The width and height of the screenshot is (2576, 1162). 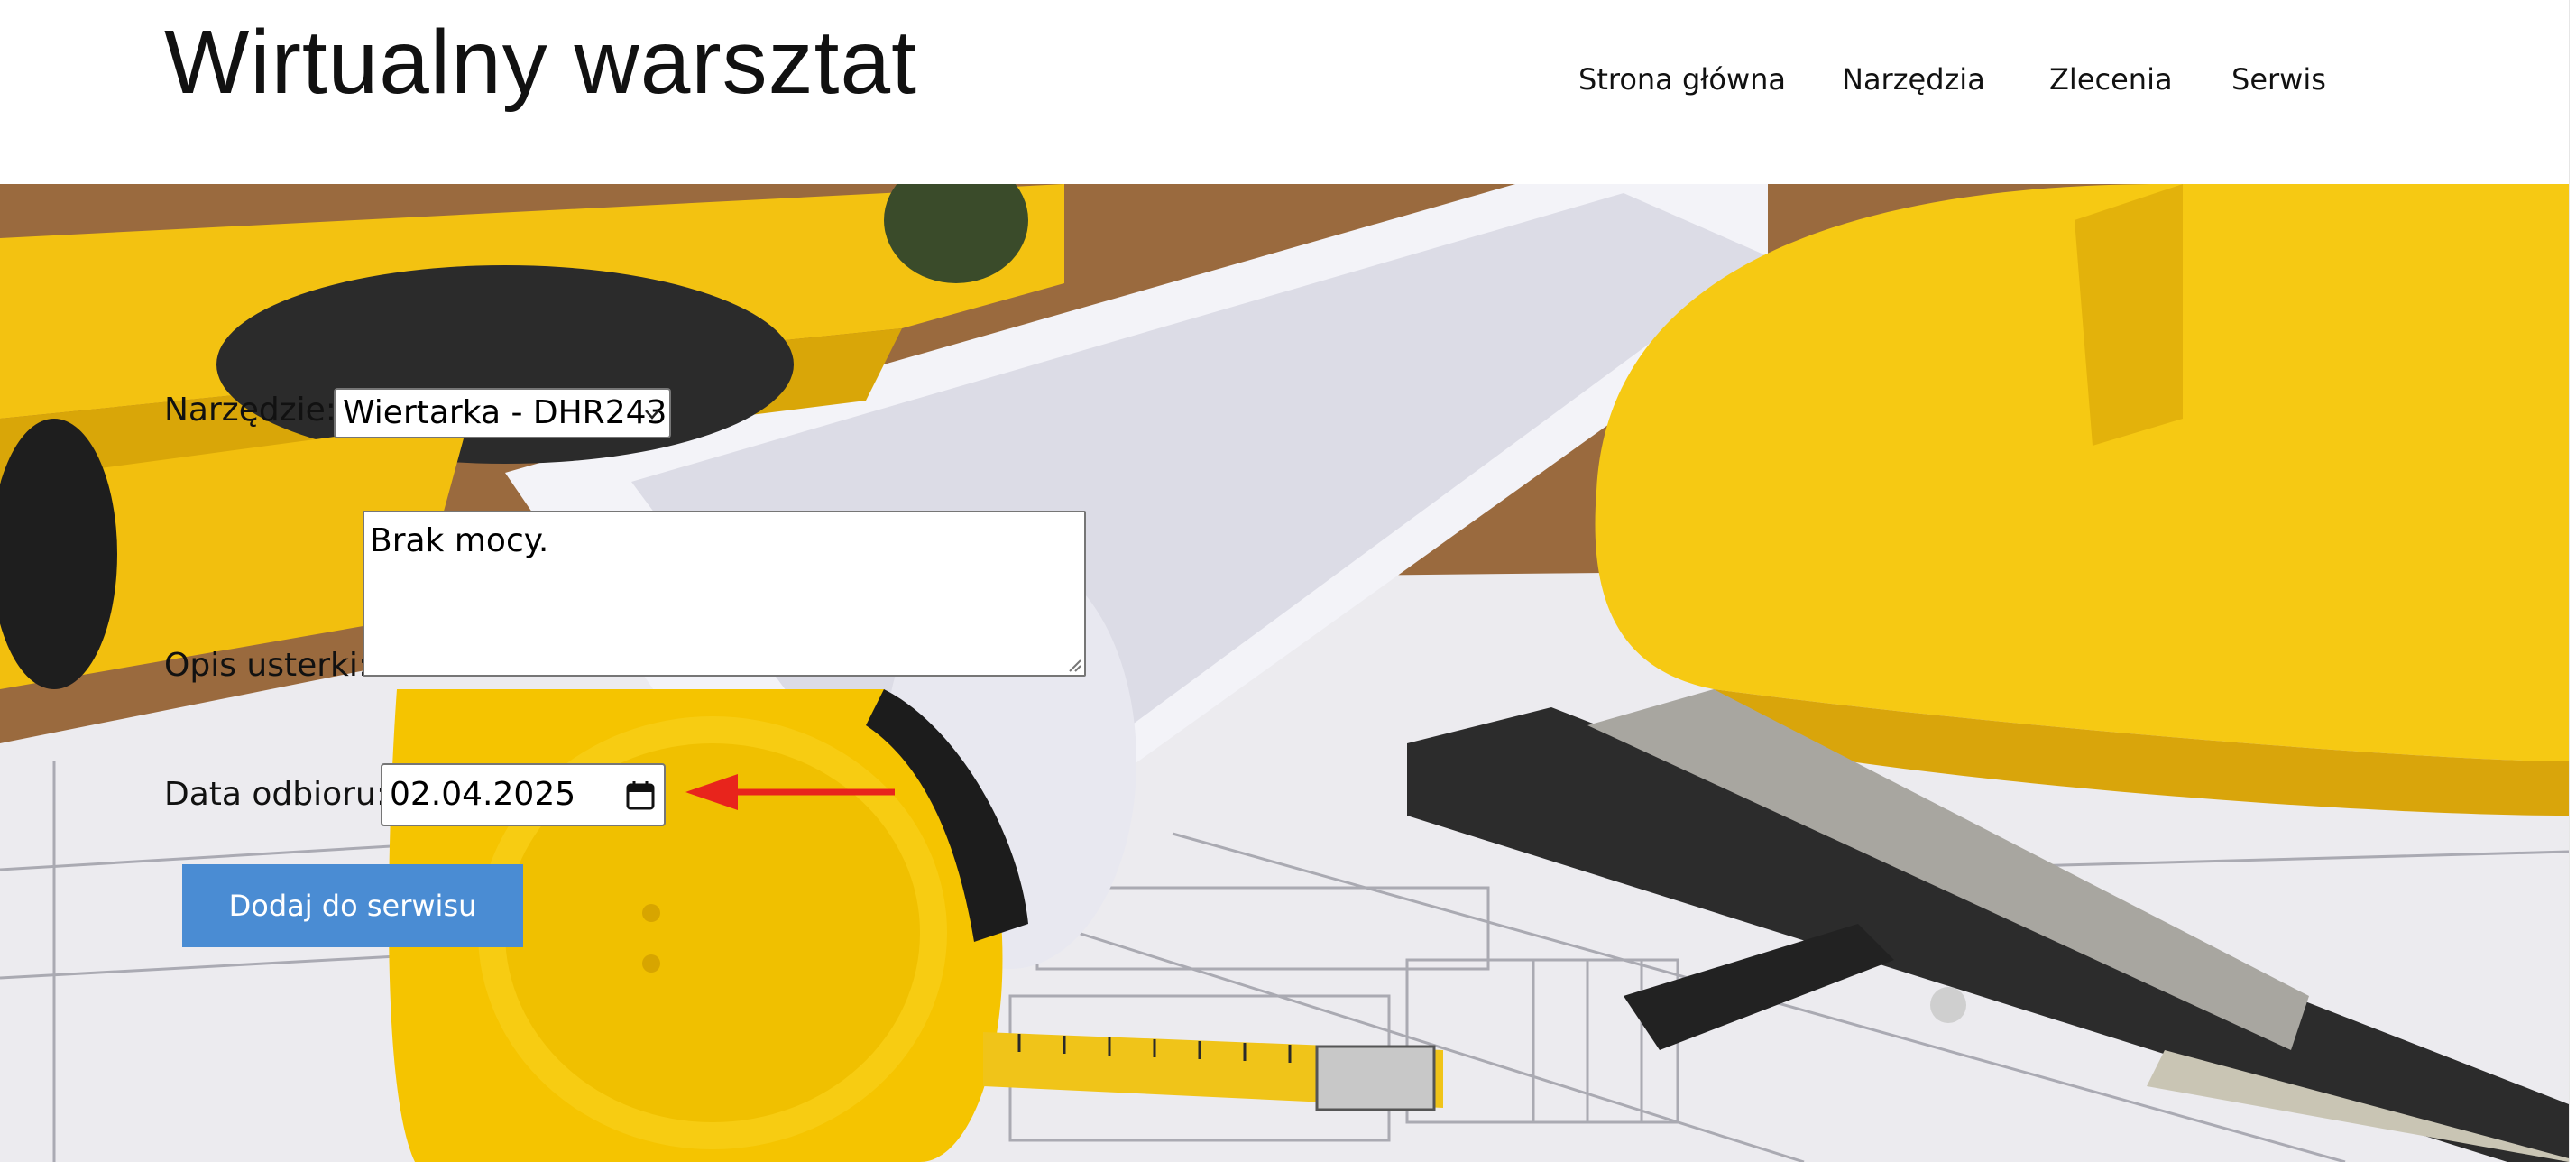 What do you see at coordinates (1682, 79) in the screenshot?
I see `nav-link-home: Strona główna` at bounding box center [1682, 79].